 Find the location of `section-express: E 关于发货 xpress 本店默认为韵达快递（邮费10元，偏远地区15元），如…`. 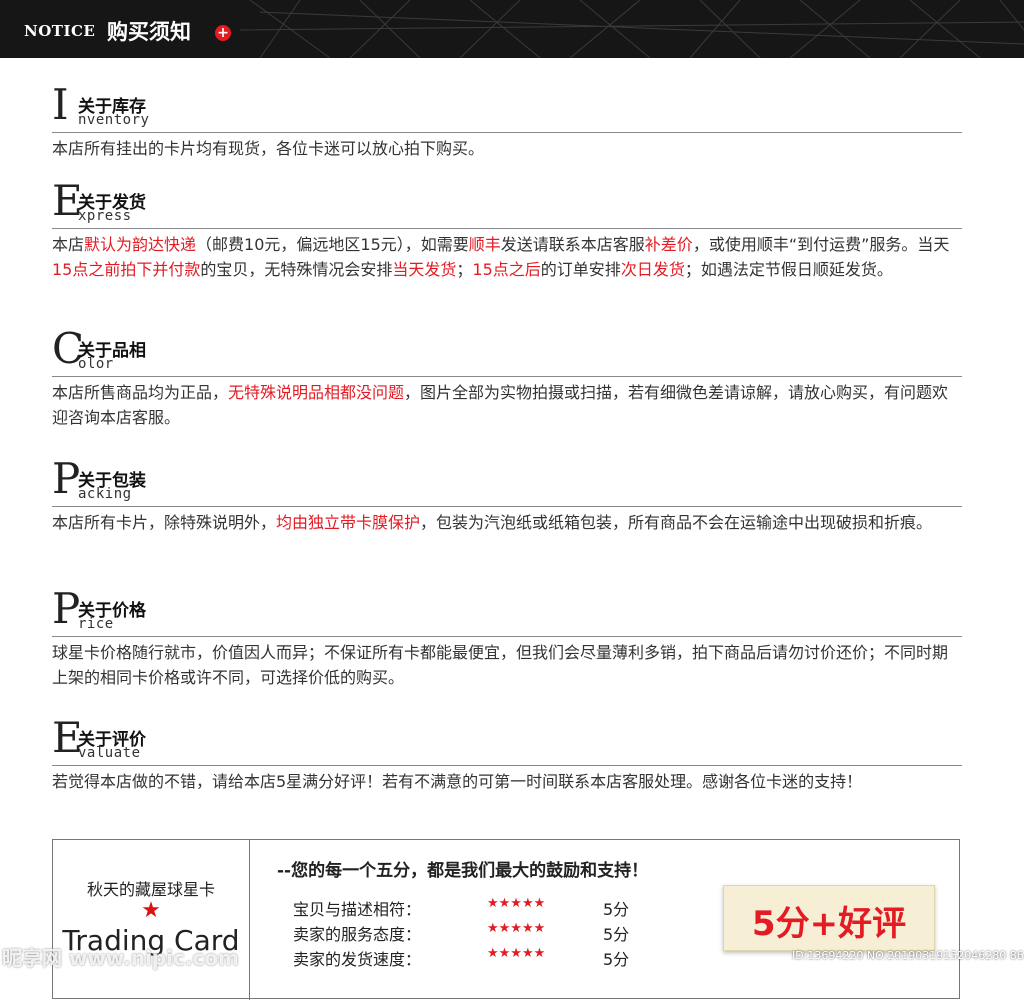

section-express: E 关于发货 xpress 本店默认为韵达快递（邮费10元，偏远地区15元），如… is located at coordinates (507, 229).